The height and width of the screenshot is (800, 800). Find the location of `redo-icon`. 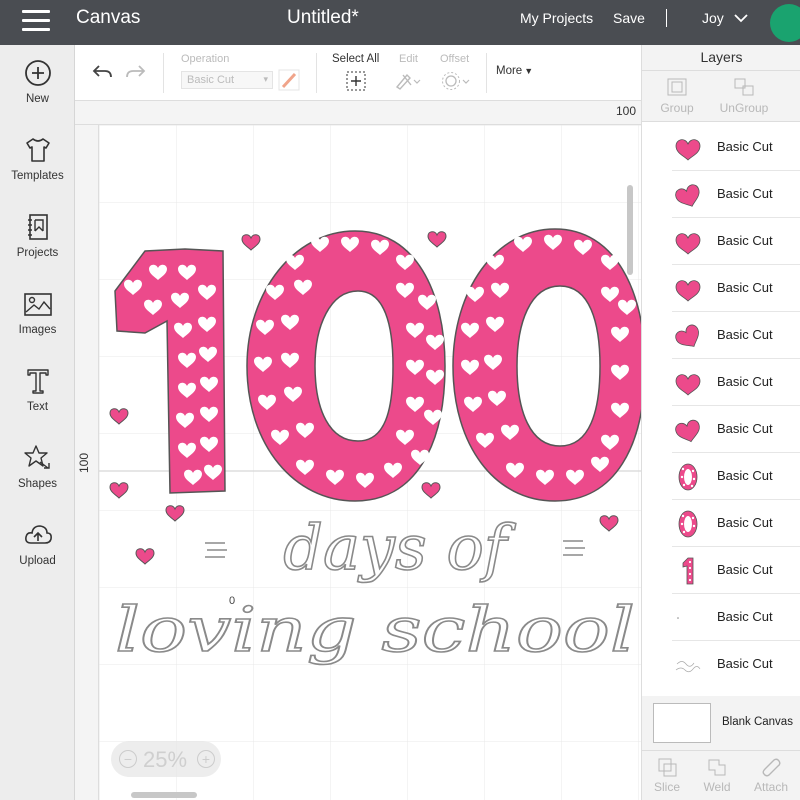

redo-icon is located at coordinates (136, 72).